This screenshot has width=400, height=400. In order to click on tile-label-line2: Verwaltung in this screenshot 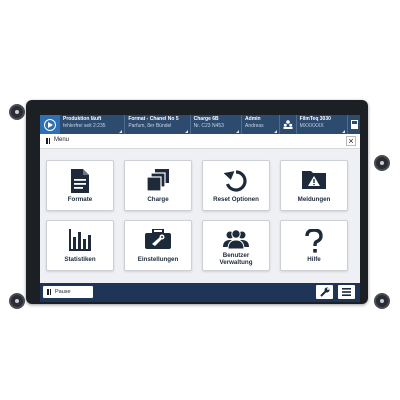, I will do `click(236, 262)`.